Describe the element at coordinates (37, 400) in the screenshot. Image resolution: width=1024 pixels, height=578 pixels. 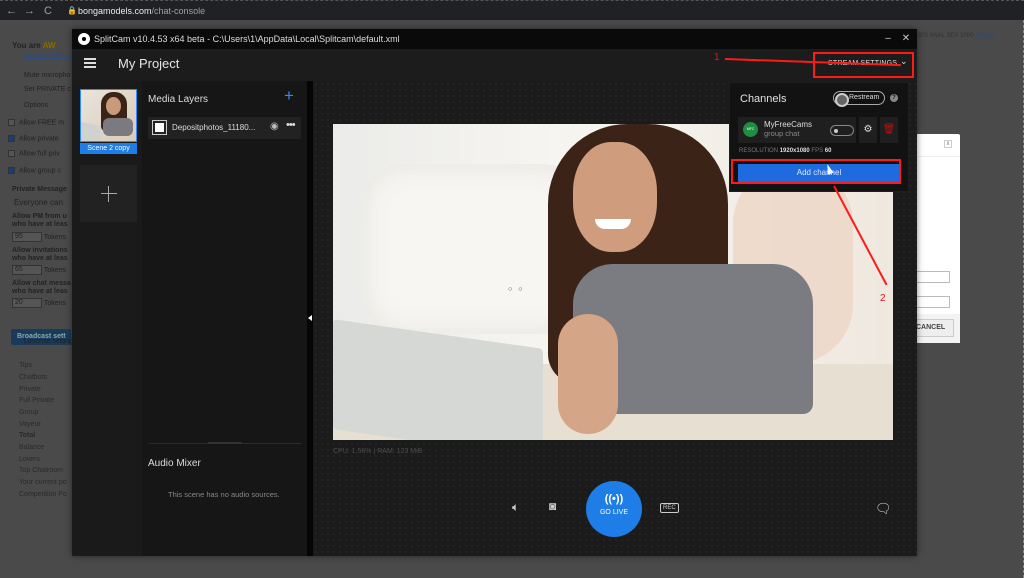
I see `stat-row: Full Private` at that location.